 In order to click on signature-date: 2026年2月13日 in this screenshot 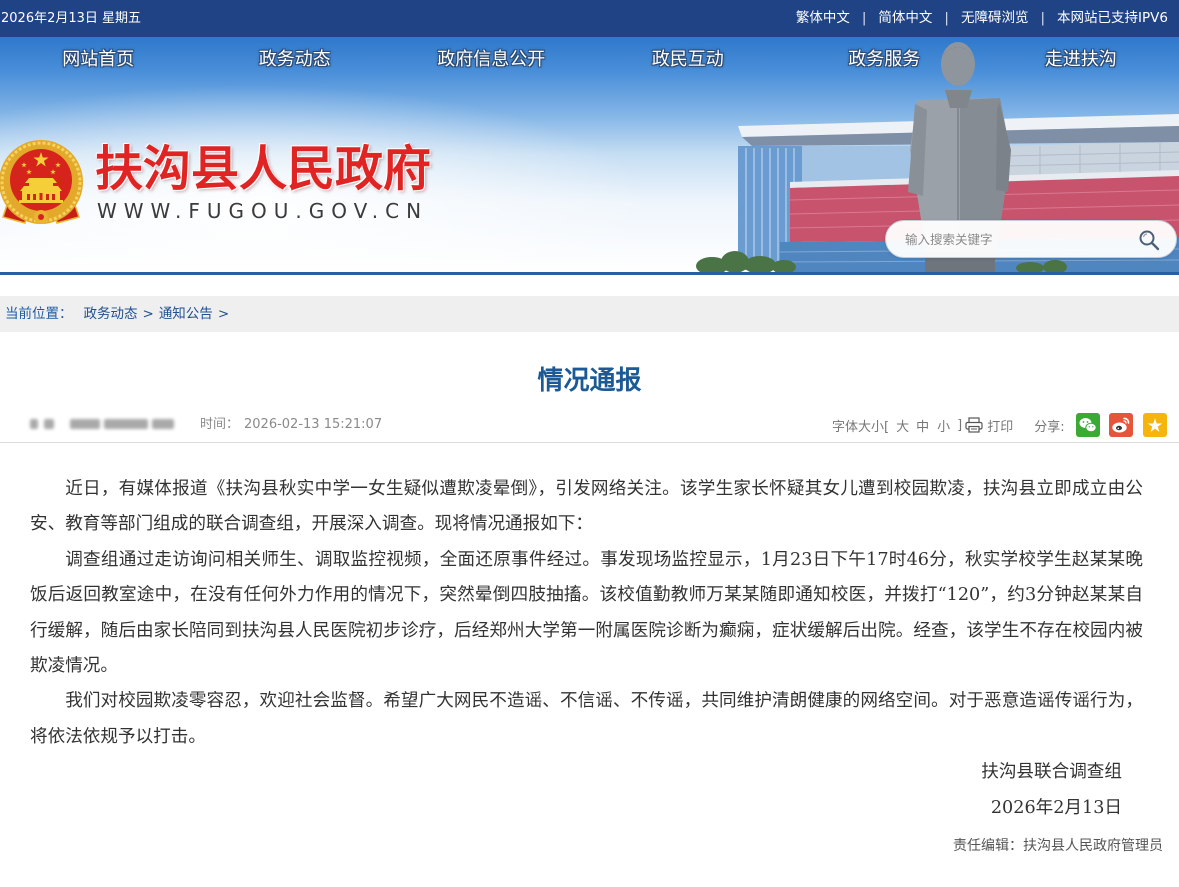, I will do `click(1056, 807)`.